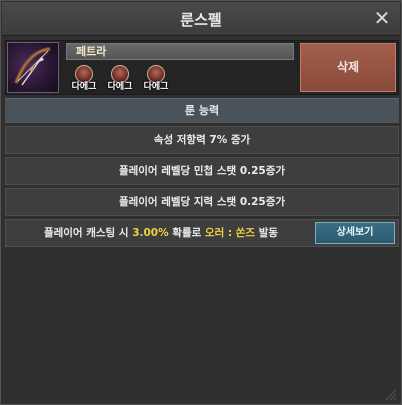 The image size is (402, 405). What do you see at coordinates (202, 110) in the screenshot?
I see `rune-ability-header: 룬 능력` at bounding box center [202, 110].